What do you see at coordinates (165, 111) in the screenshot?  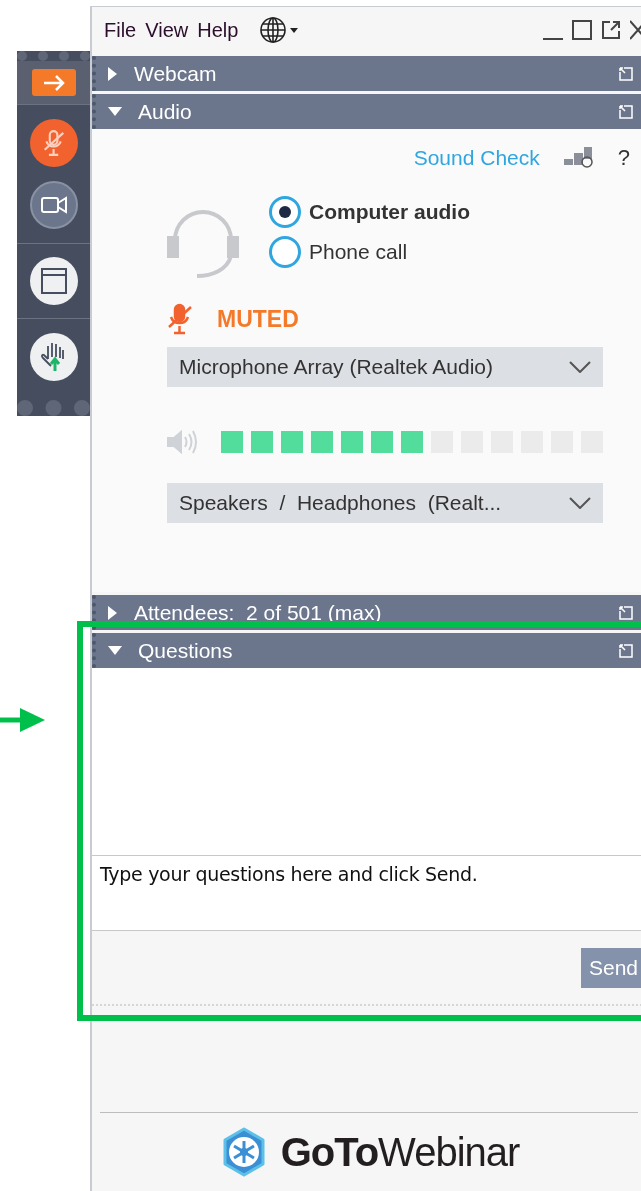 I see `section-title: Audio` at bounding box center [165, 111].